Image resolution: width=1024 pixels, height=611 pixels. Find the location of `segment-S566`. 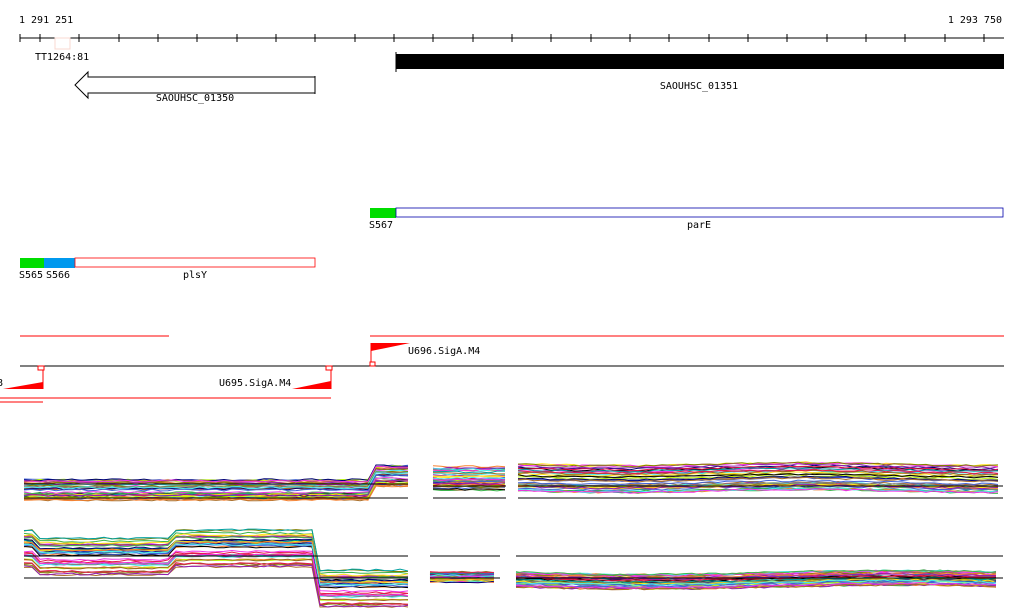

segment-S566 is located at coordinates (59, 263).